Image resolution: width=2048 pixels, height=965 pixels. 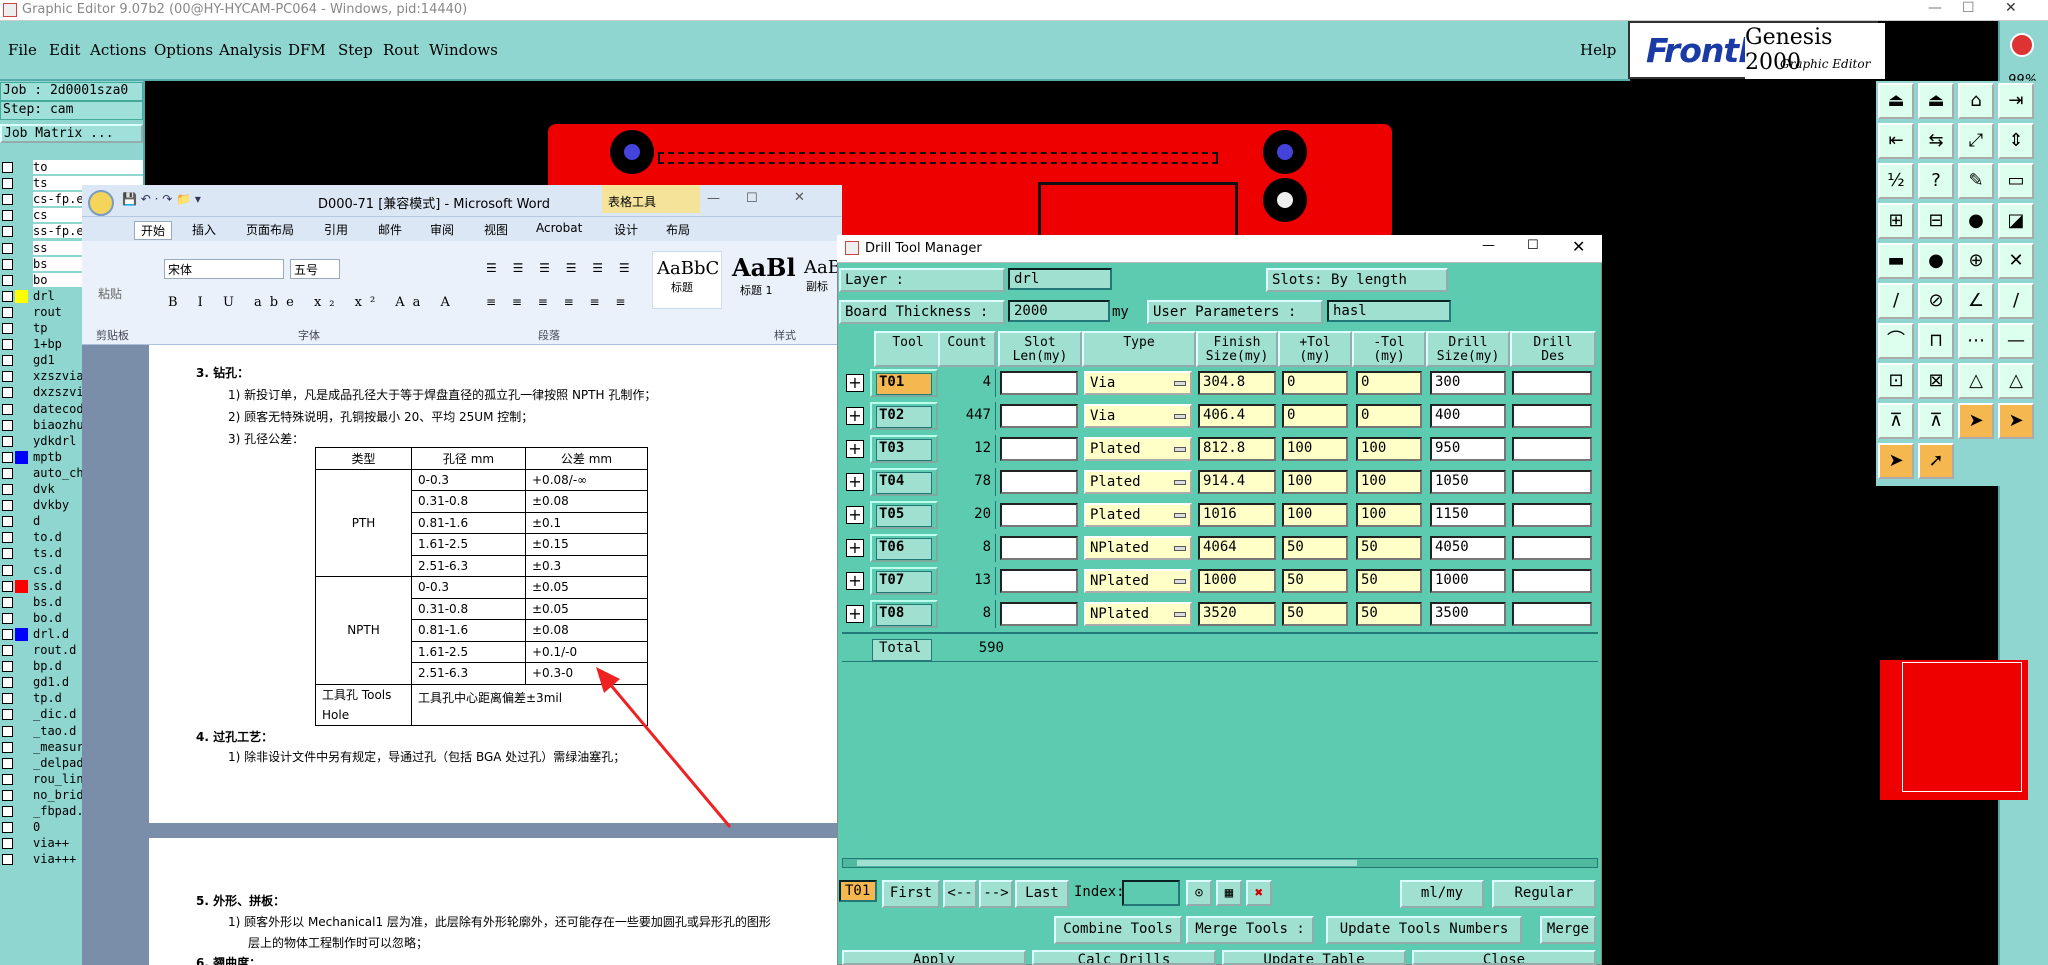 What do you see at coordinates (463, 50) in the screenshot?
I see `menu-windows: Windows` at bounding box center [463, 50].